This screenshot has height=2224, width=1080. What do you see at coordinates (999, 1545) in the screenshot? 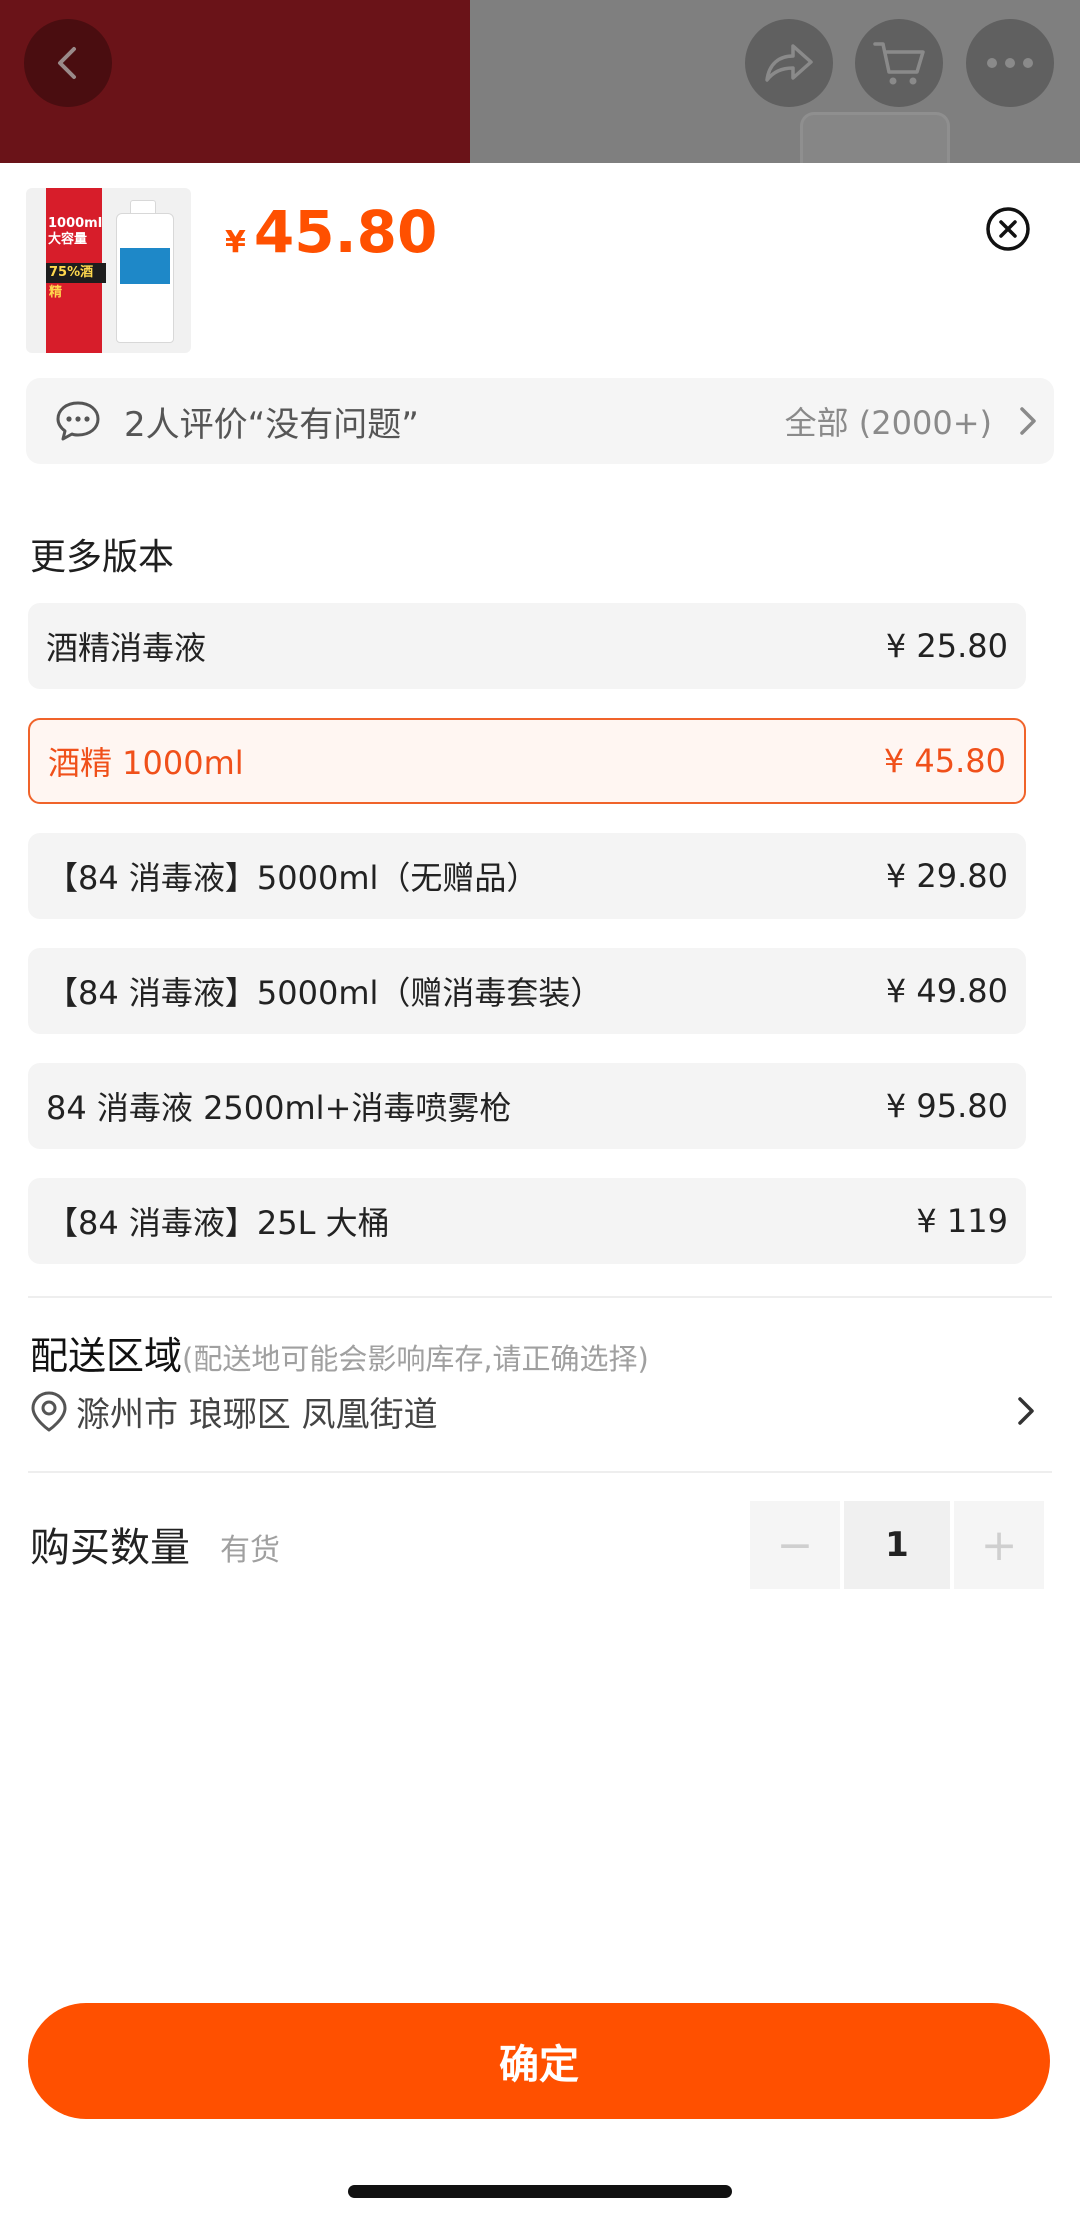
I see `increment-button: +` at bounding box center [999, 1545].